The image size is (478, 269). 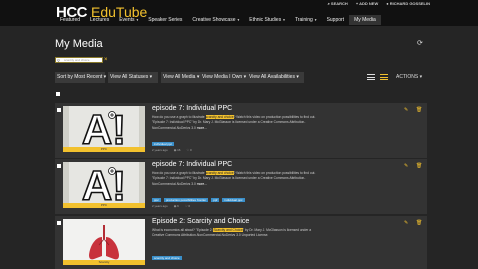 I want to click on status-filter: View All Statuses ▾, so click(x=133, y=77).